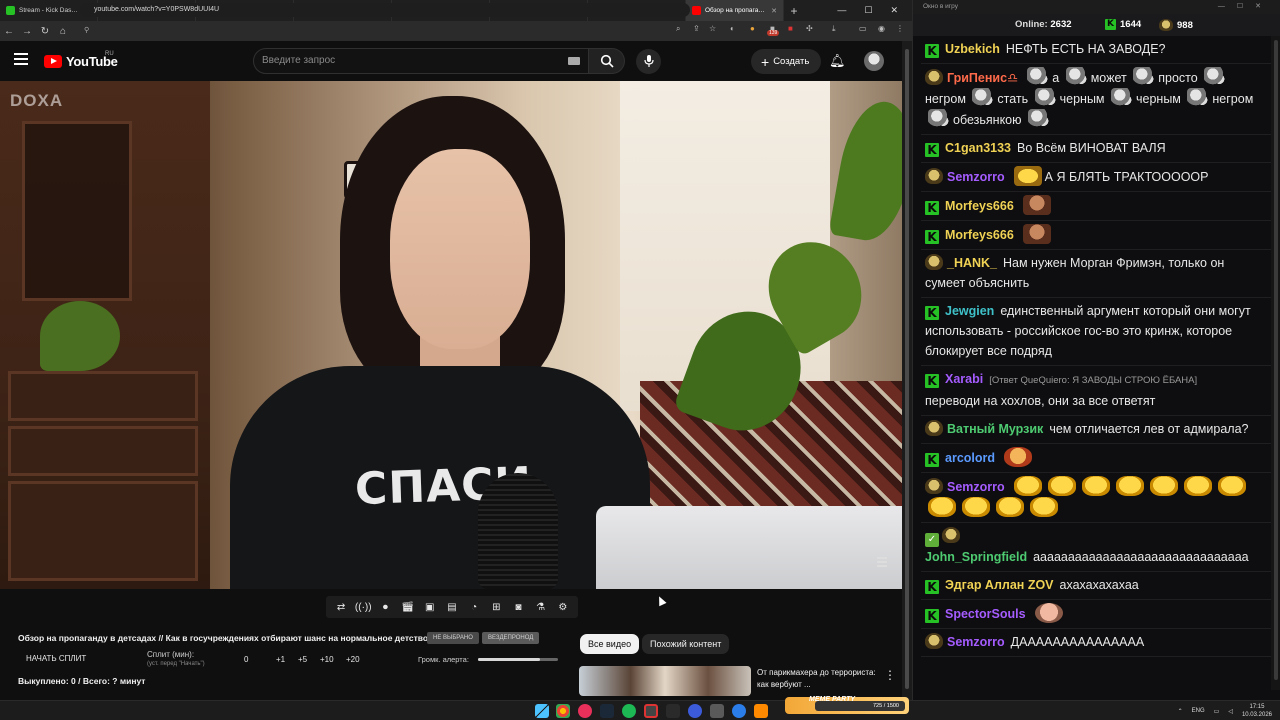  I want to click on back-icon: ←, so click(9, 31).